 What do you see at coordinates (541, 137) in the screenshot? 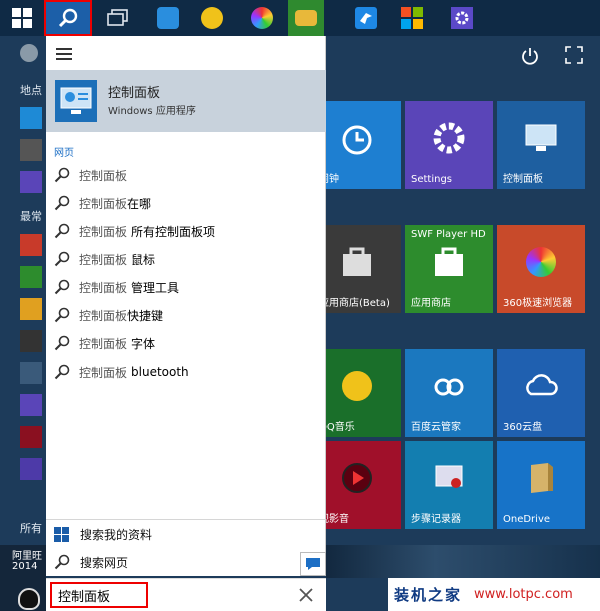
I see `control-panel-icon` at bounding box center [541, 137].